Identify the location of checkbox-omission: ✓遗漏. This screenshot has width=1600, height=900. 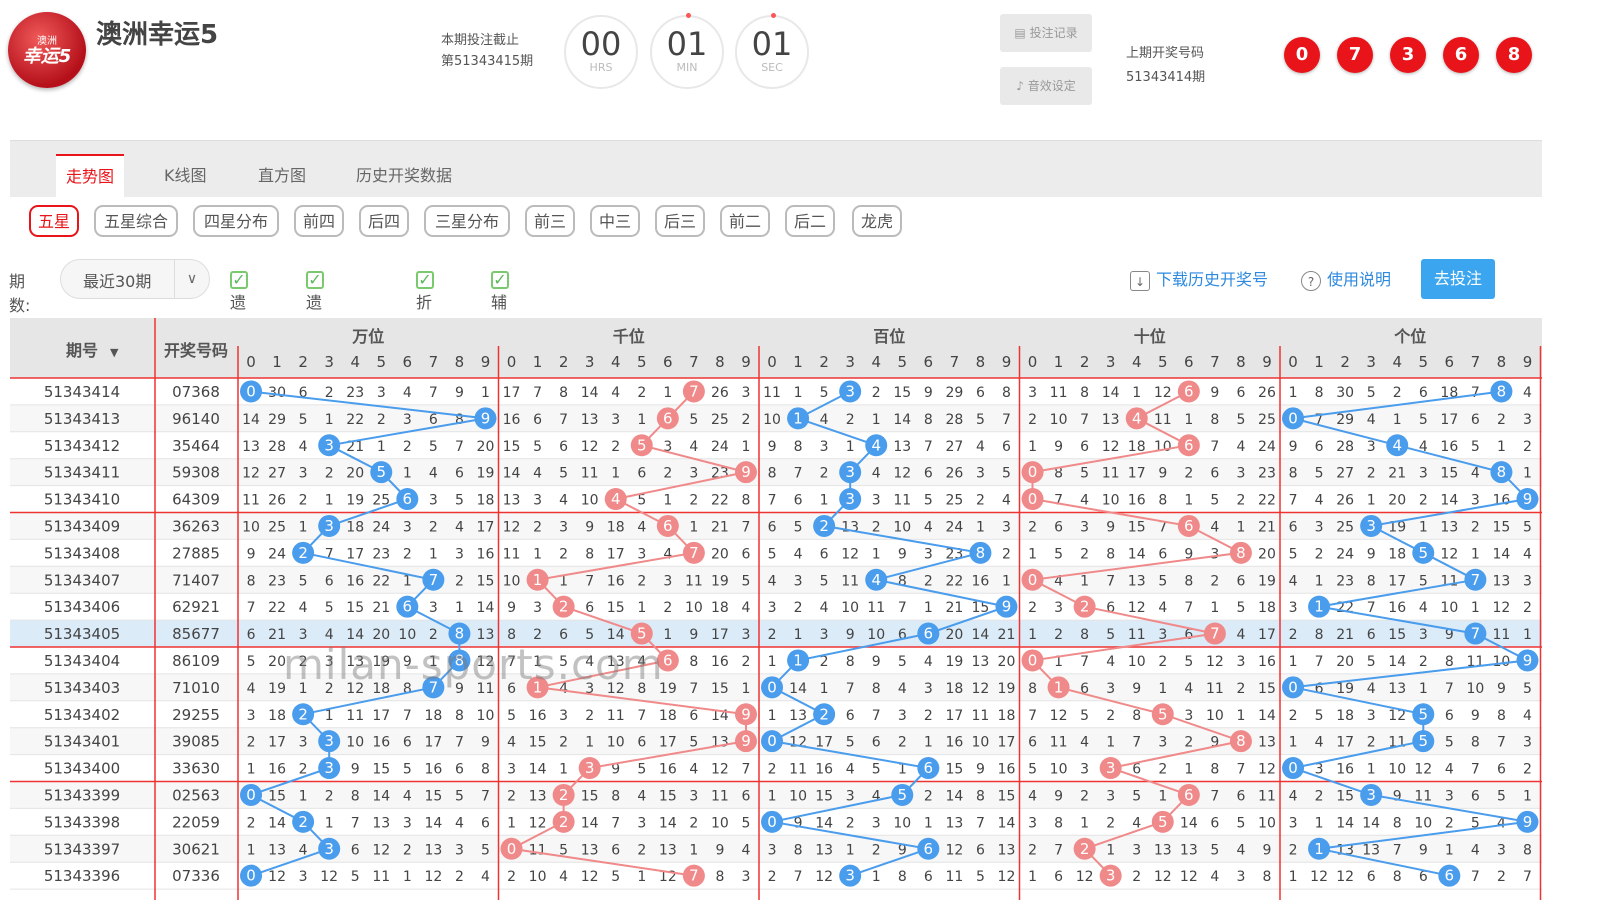
(243, 301).